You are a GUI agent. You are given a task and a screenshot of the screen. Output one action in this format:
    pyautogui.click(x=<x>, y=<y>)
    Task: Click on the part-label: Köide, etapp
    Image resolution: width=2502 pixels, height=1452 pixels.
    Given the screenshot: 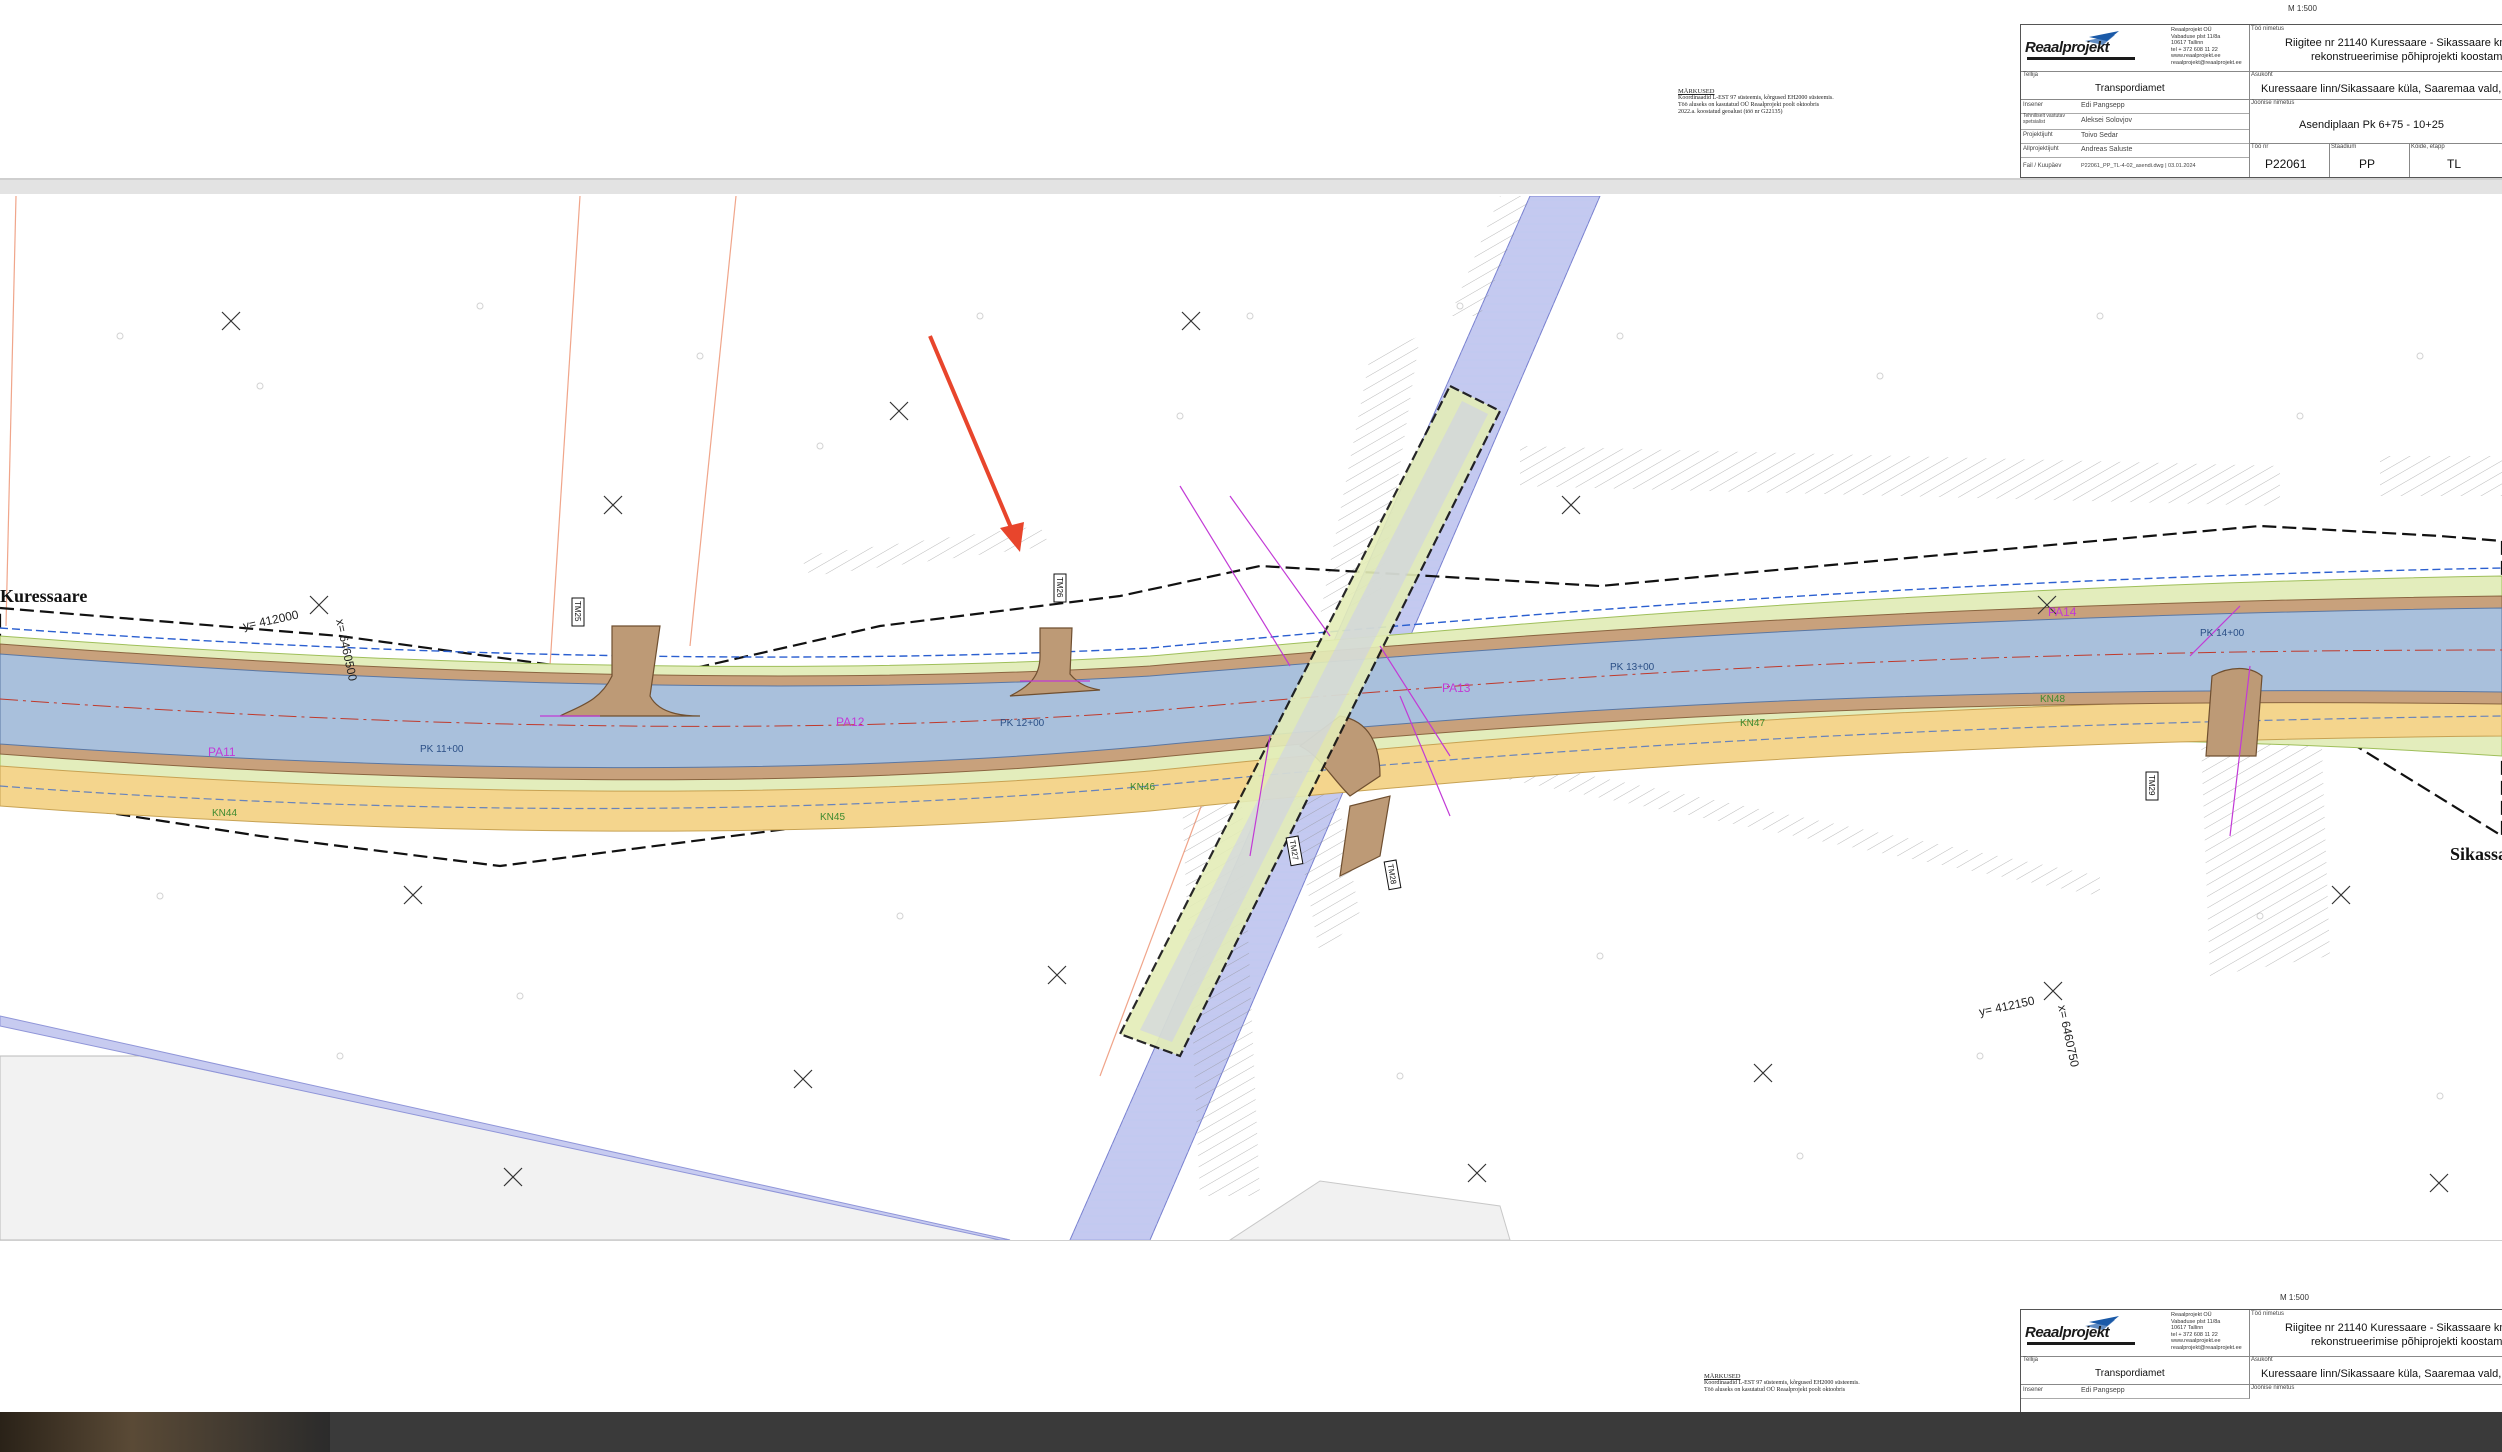 What is the action you would take?
    pyautogui.click(x=2428, y=147)
    